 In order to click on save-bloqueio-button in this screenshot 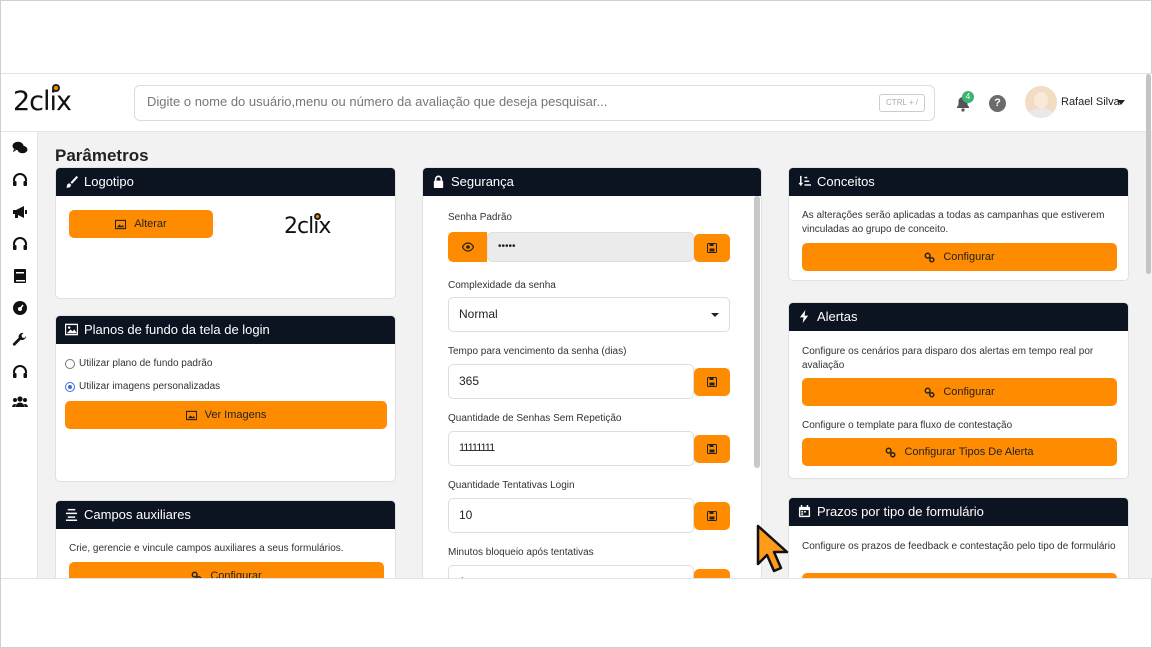, I will do `click(712, 574)`.